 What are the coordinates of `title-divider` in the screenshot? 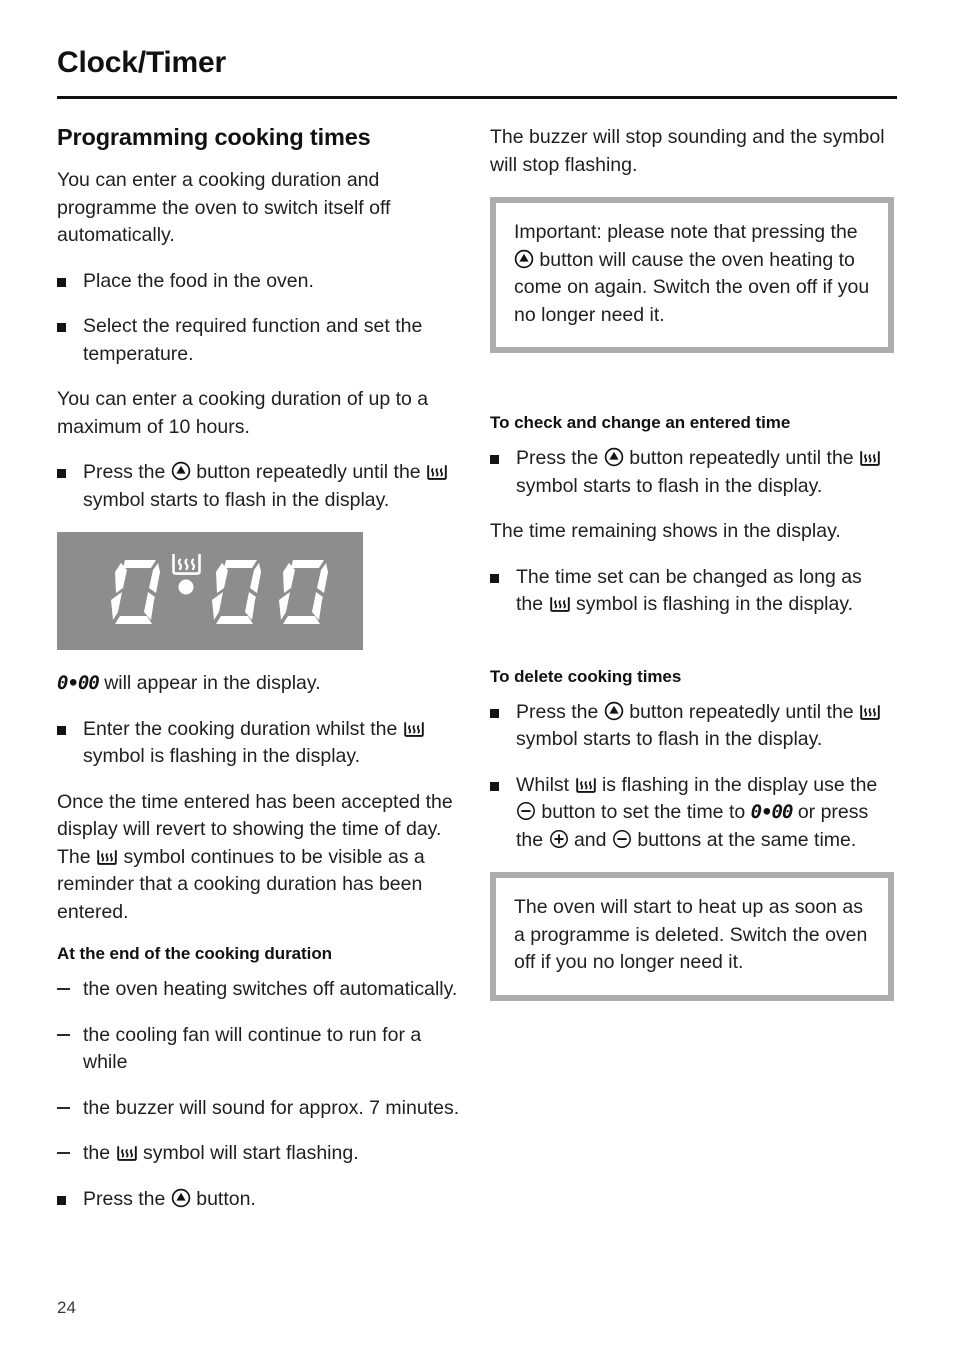 It's located at (477, 97).